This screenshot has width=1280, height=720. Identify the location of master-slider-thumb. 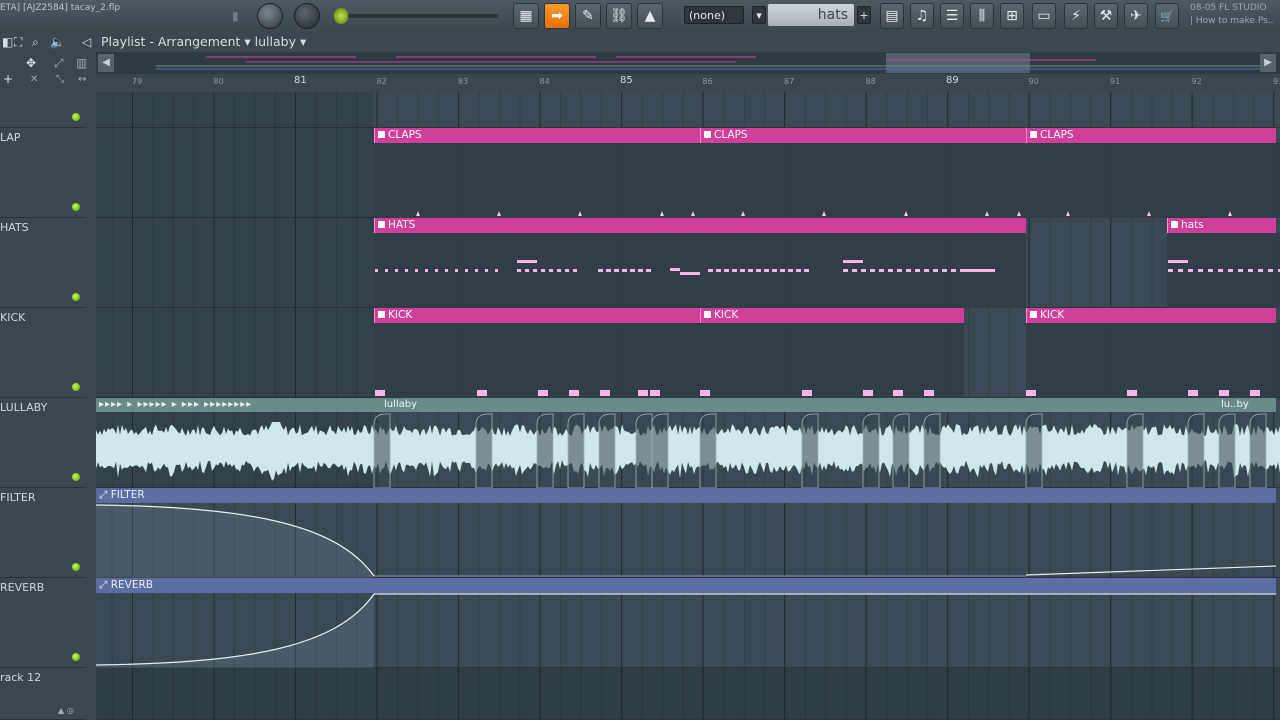
(341, 16).